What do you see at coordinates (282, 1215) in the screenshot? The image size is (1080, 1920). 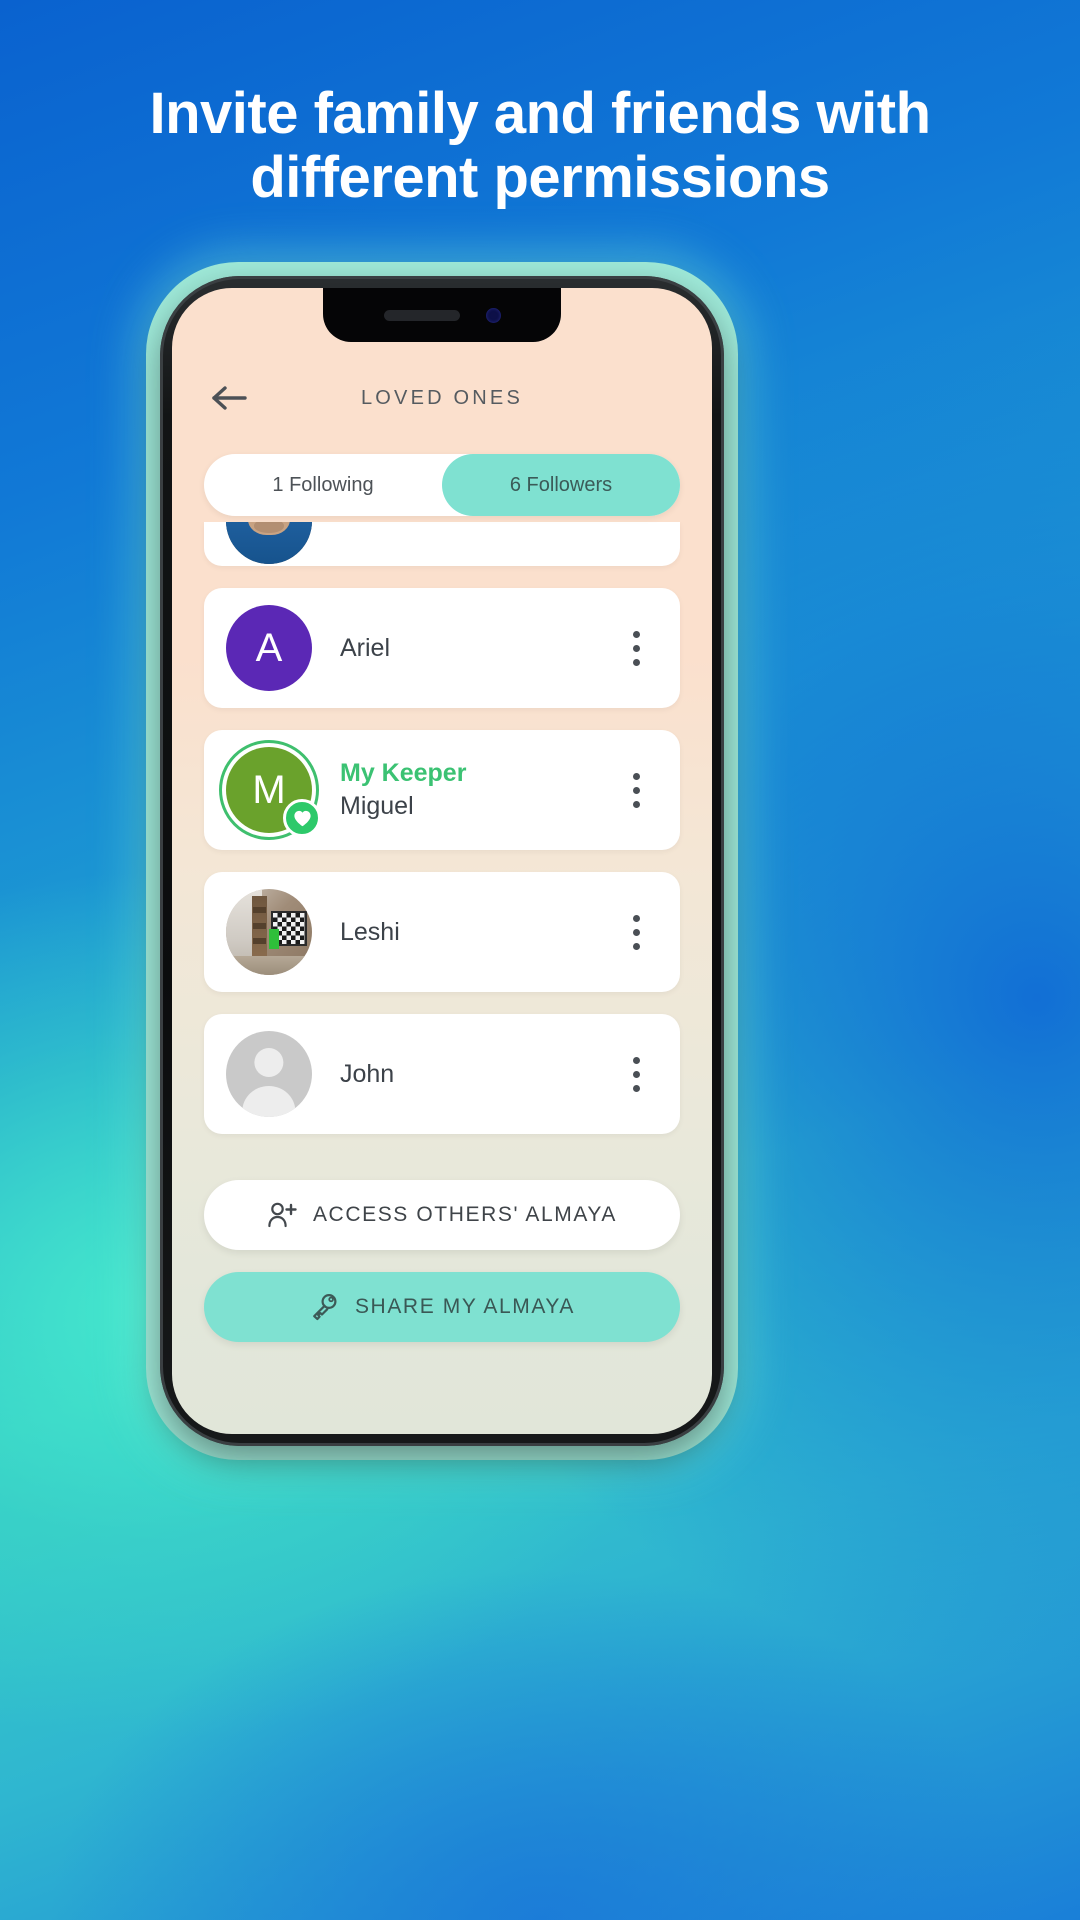 I see `person-plus-icon` at bounding box center [282, 1215].